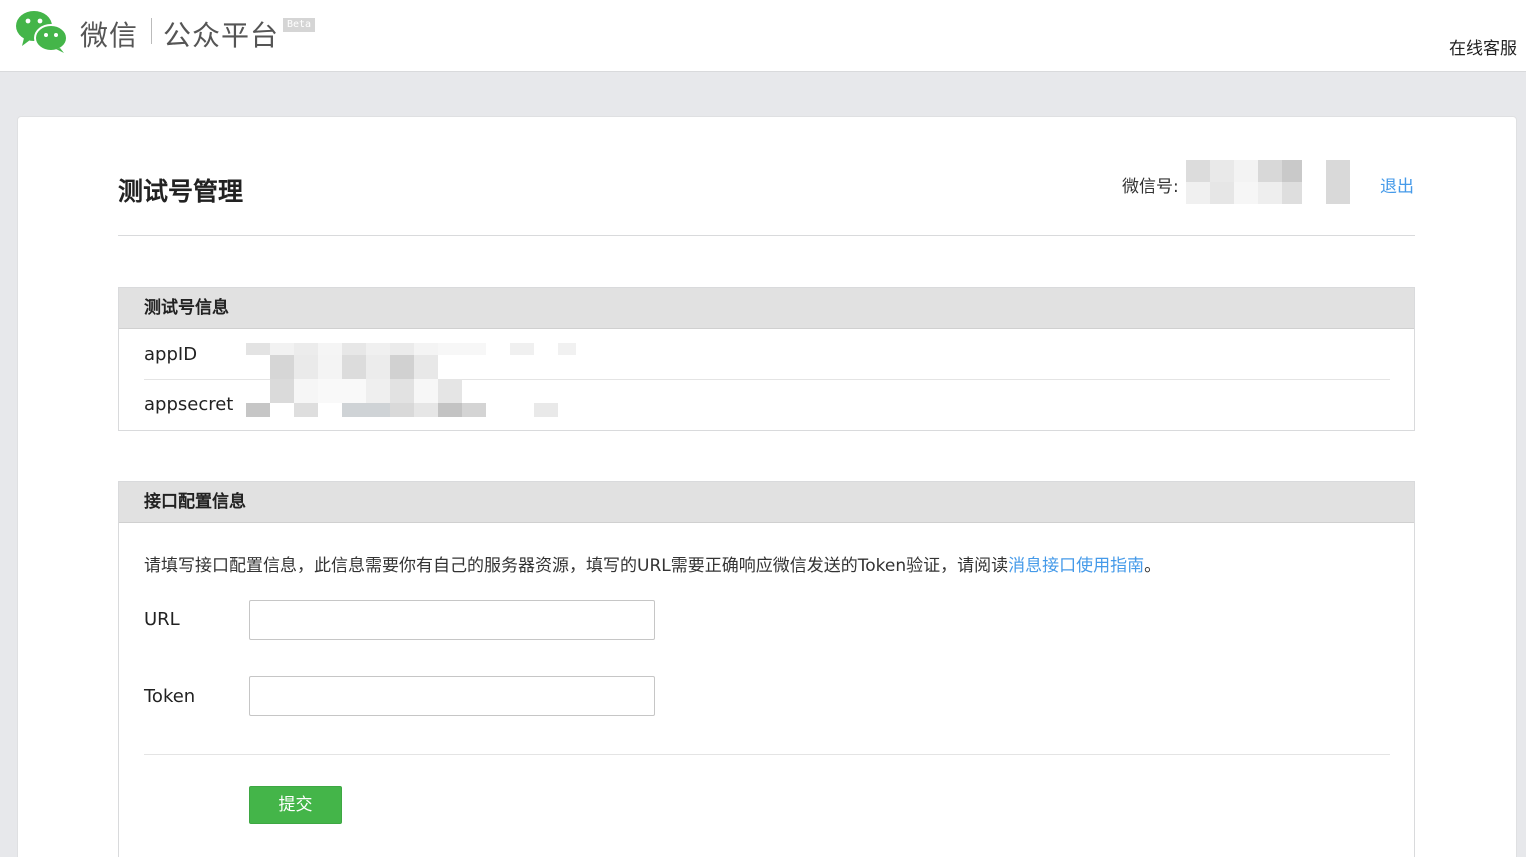 Image resolution: width=1526 pixels, height=857 pixels. Describe the element at coordinates (452, 620) in the screenshot. I see `url-input` at that location.